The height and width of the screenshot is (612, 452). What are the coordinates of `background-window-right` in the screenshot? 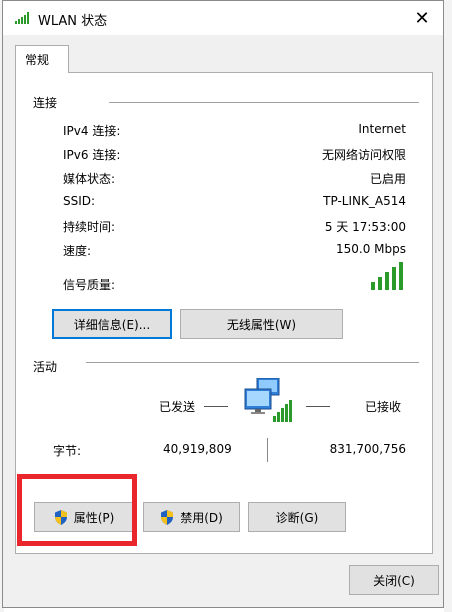 It's located at (448, 306).